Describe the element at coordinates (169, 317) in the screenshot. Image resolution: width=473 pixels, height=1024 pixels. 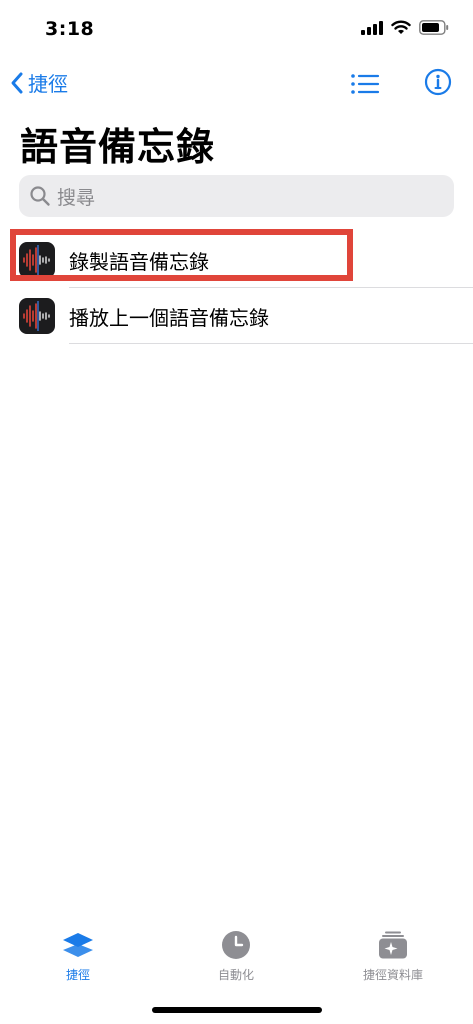
I see `action-label: 播放上一個語音備忘錄` at that location.